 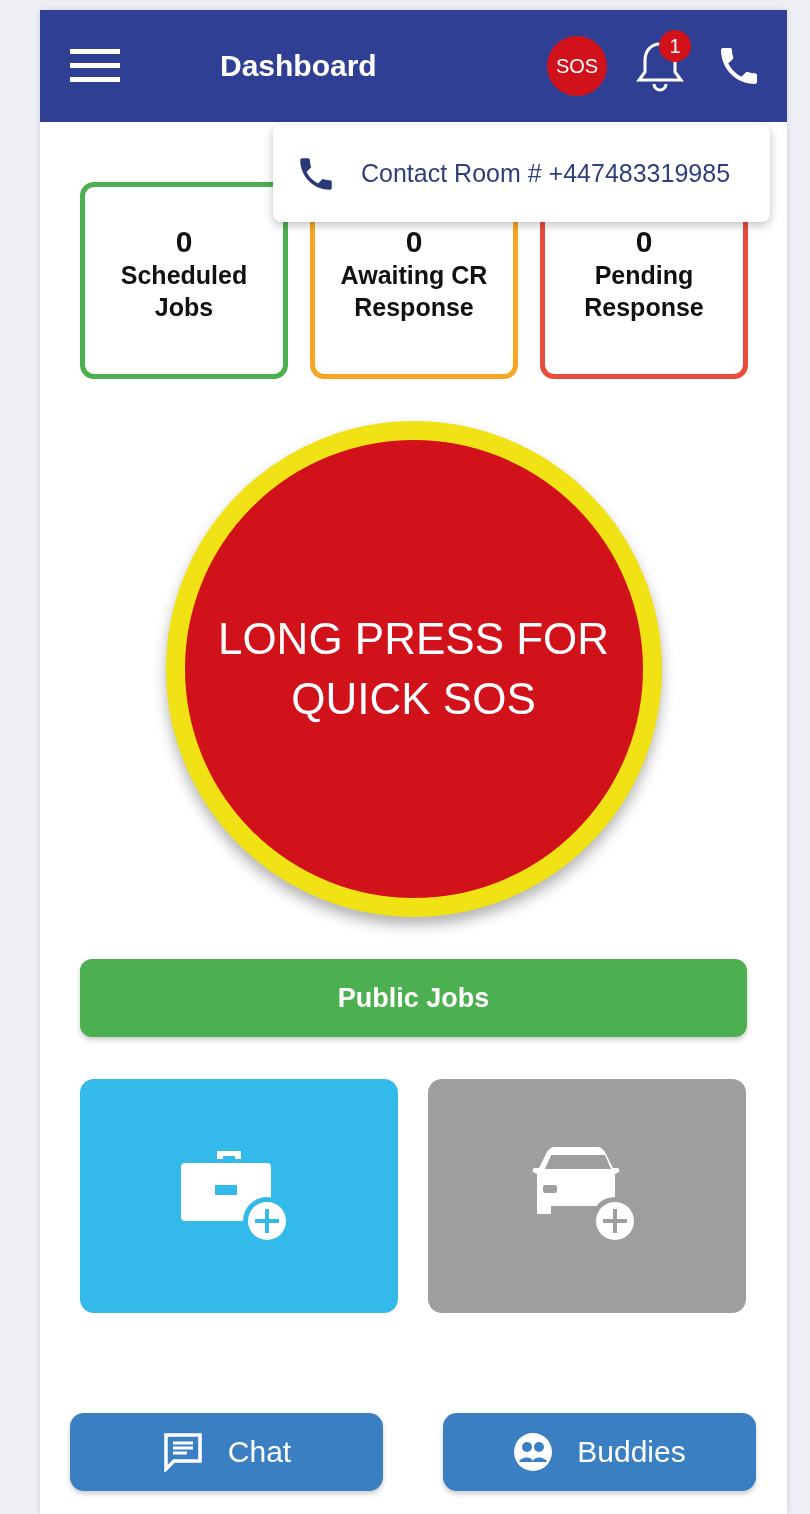 I want to click on chat-icon, so click(x=182, y=1452).